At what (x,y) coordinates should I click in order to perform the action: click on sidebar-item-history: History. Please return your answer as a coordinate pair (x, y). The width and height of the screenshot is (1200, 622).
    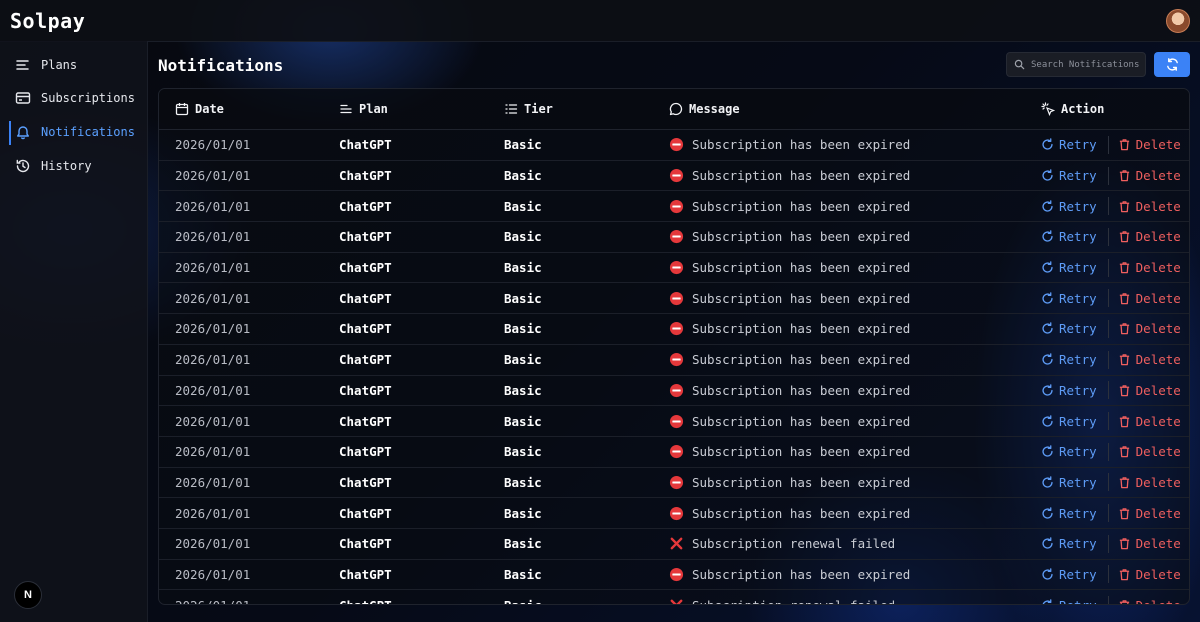
    Looking at the image, I should click on (73, 166).